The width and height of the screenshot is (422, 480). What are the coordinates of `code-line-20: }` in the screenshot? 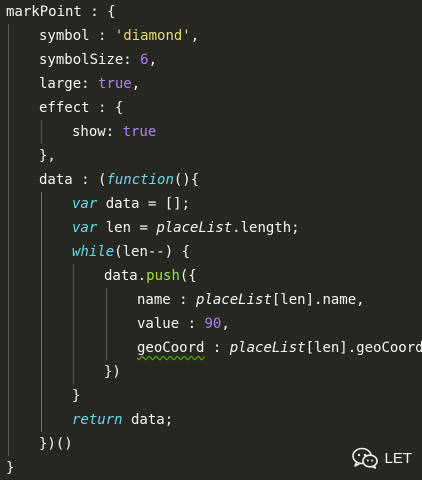 It's located at (10, 468).